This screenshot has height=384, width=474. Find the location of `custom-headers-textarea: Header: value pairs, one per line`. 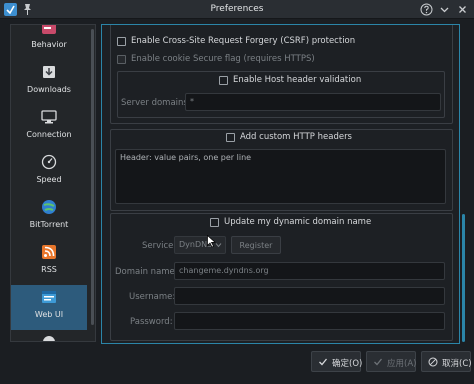

custom-headers-textarea: Header: value pairs, one per line is located at coordinates (280, 176).